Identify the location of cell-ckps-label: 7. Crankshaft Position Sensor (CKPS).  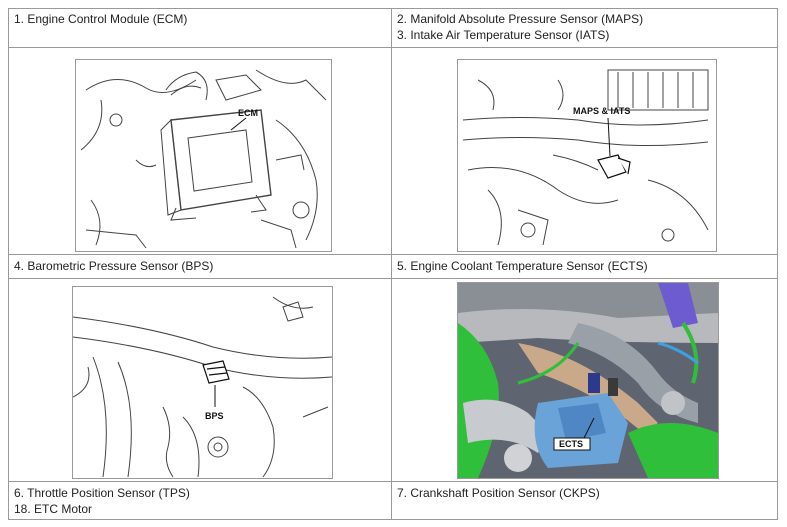
(584, 493).